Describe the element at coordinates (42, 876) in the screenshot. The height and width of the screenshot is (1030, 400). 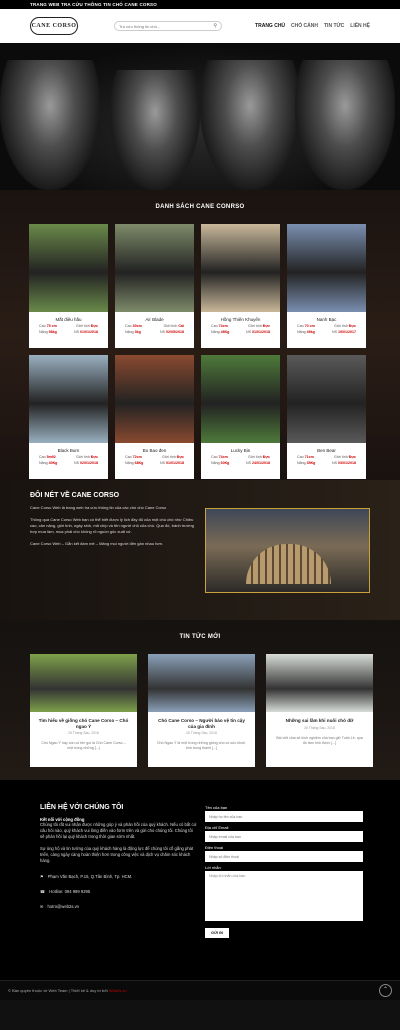
I see `location-icon: ⚑` at that location.